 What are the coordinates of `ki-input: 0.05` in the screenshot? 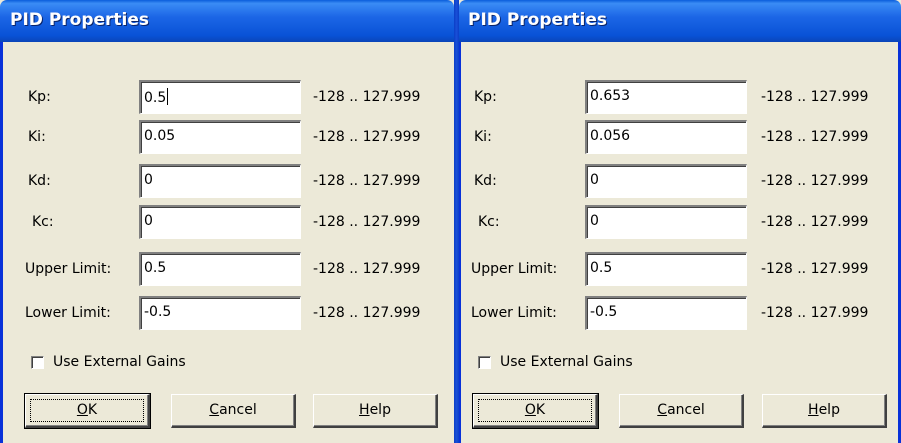 It's located at (220, 137).